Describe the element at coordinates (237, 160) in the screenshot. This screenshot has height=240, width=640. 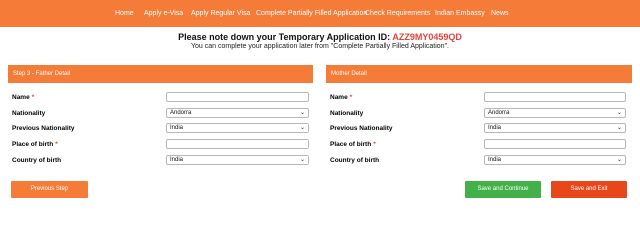
I see `father-country-of-birth-select: India ⌄` at that location.